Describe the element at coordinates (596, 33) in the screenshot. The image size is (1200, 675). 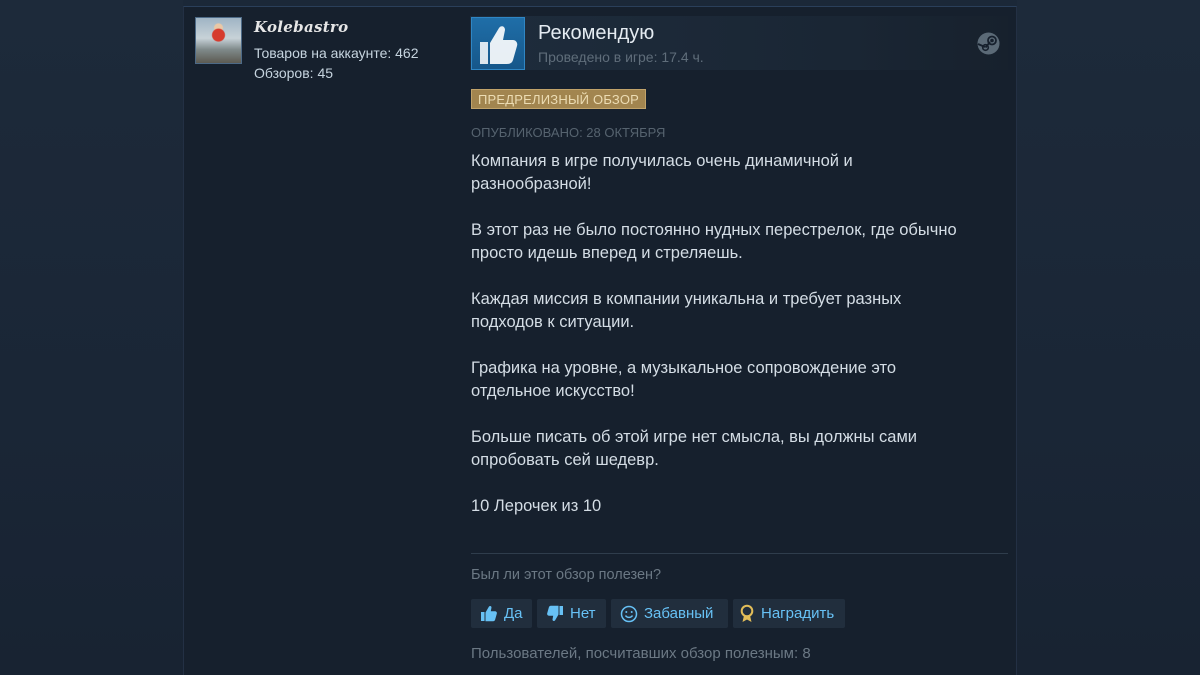
I see `recommendation-title: Рекомендую` at that location.